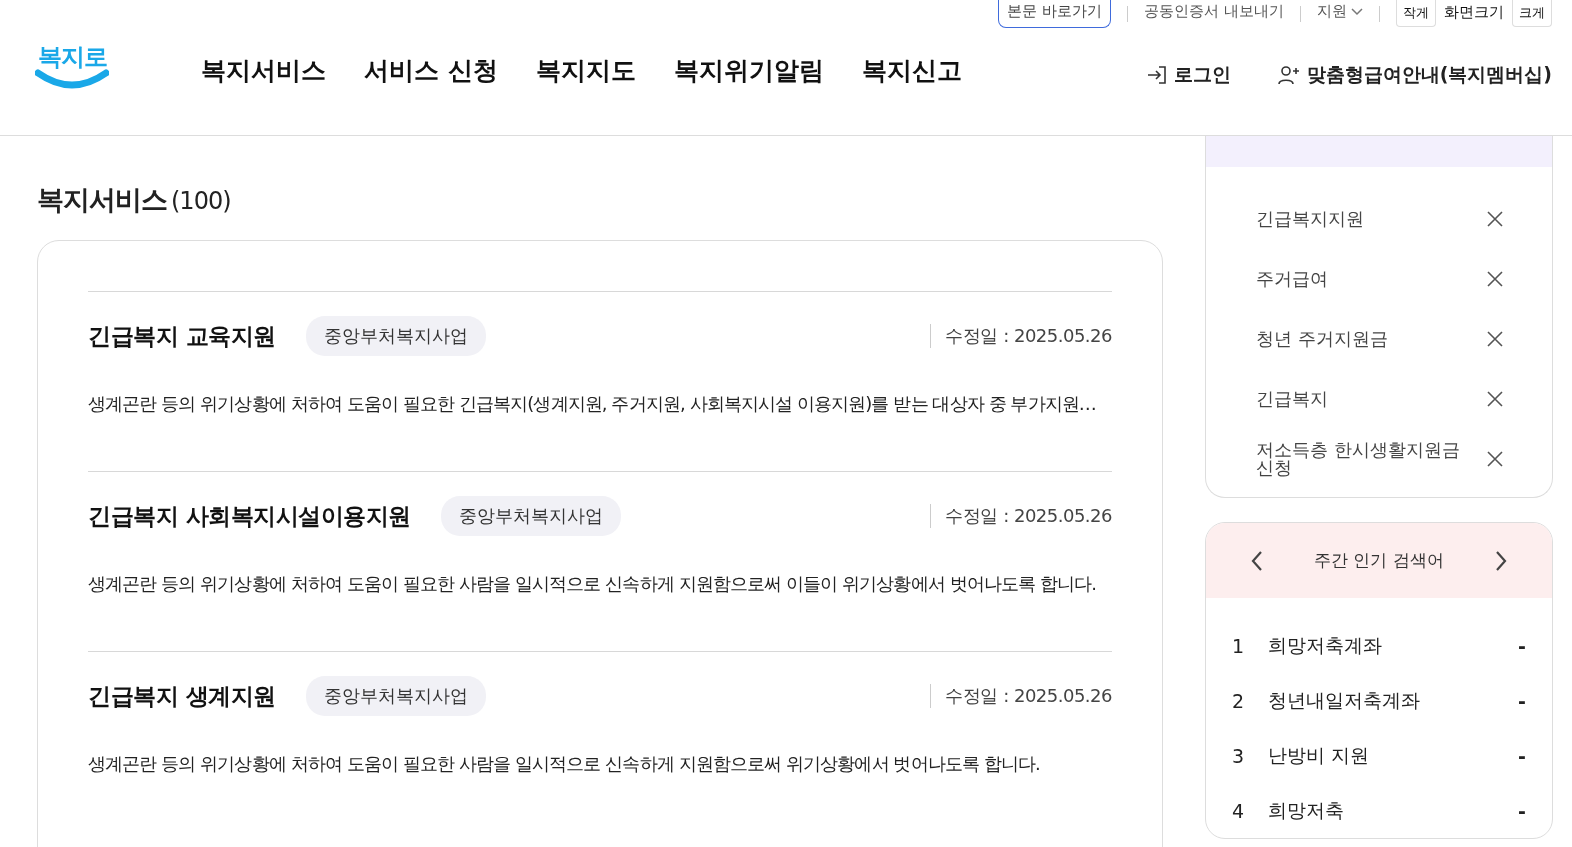 Image resolution: width=1572 pixels, height=847 pixels. Describe the element at coordinates (1325, 645) in the screenshot. I see `popular-search-term: 희망저축계좌` at that location.